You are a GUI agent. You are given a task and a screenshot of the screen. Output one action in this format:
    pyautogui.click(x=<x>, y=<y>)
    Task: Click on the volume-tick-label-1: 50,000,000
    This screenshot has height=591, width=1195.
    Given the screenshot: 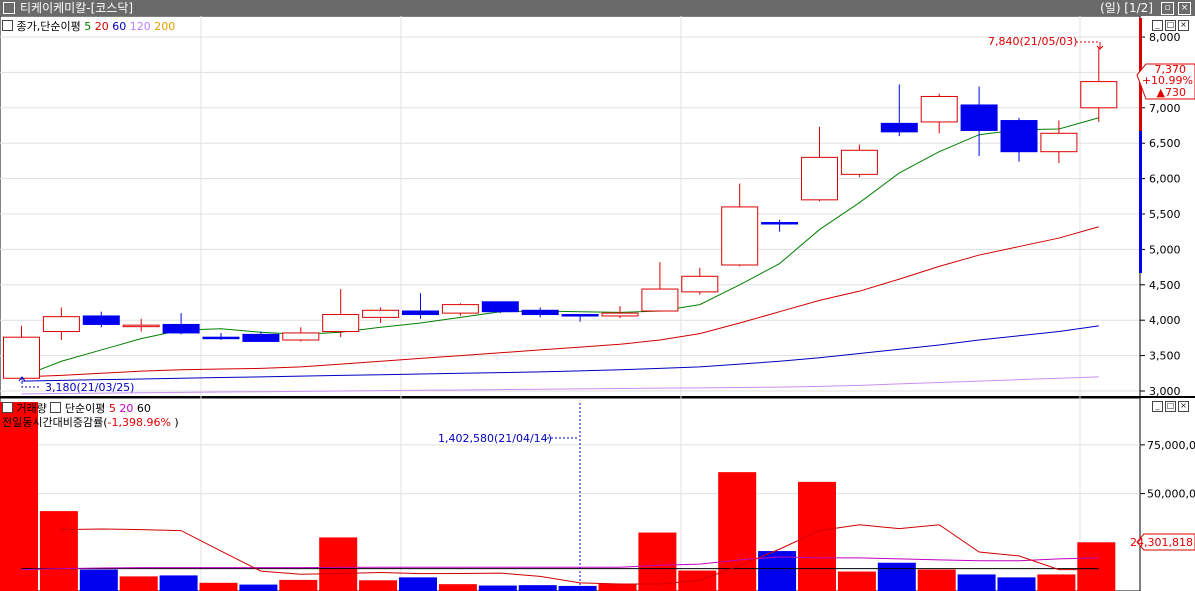 What is the action you would take?
    pyautogui.click(x=1171, y=494)
    